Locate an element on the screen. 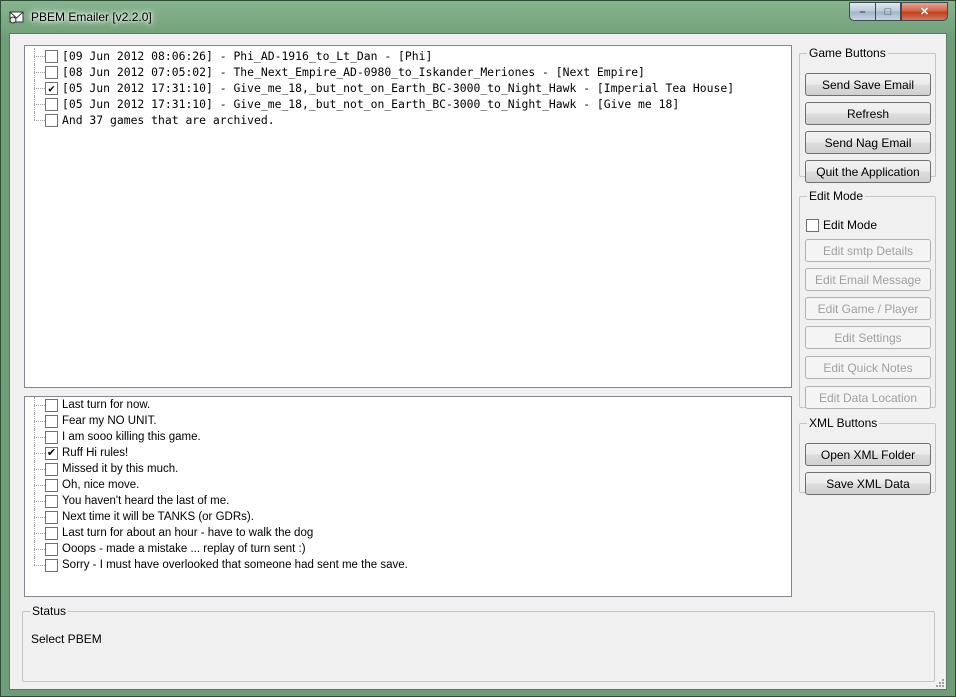 This screenshot has height=697, width=956. edit-mode-check-box is located at coordinates (812, 225).